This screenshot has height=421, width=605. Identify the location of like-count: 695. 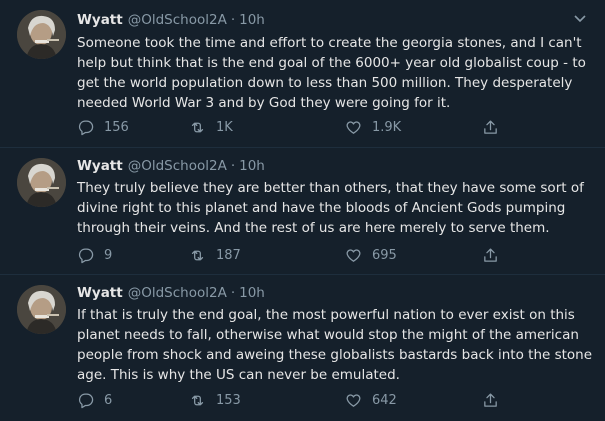
(384, 255).